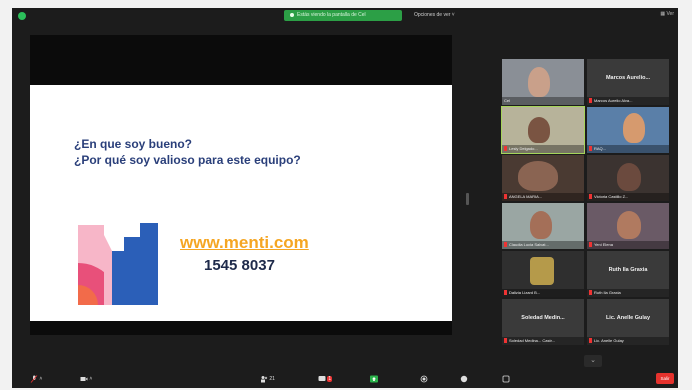  Describe the element at coordinates (272, 379) in the screenshot. I see `participants-count: 21` at that location.